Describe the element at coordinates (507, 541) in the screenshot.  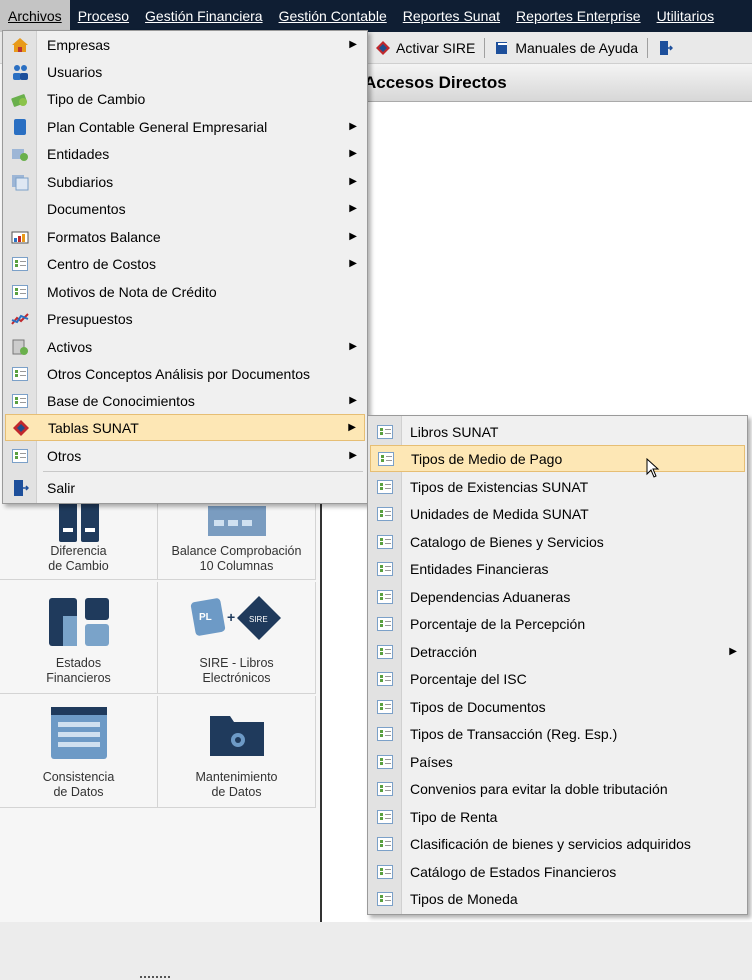
I see `menu-item-label: Catalogo de Bienes y Servicios` at that location.